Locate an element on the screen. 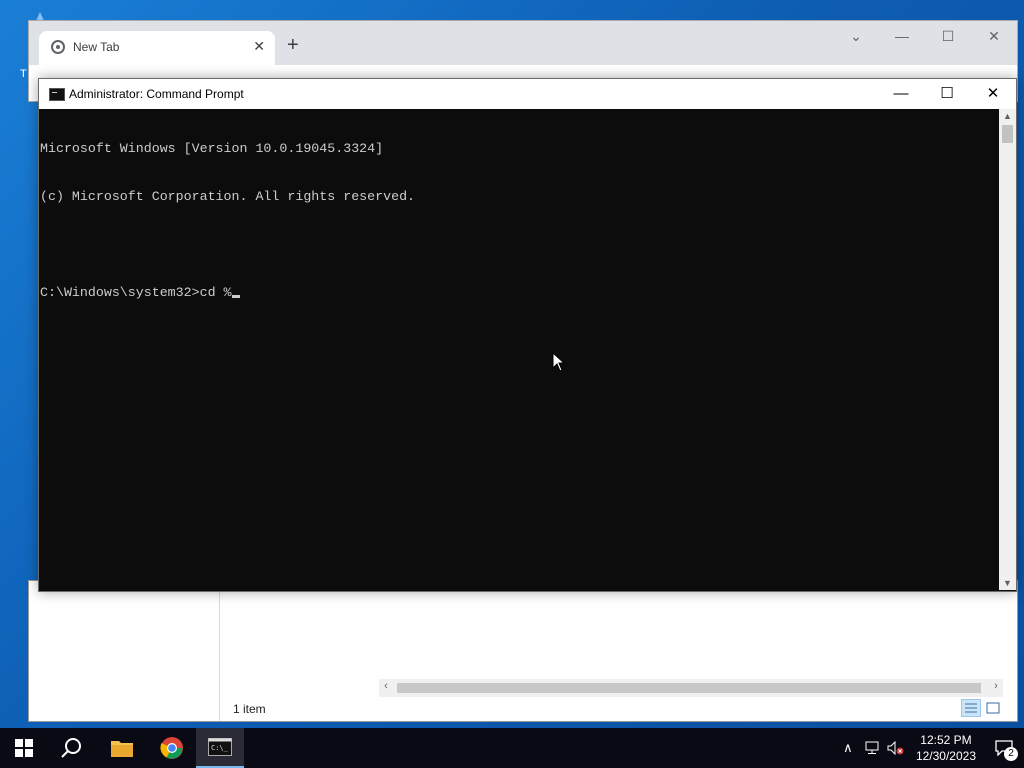 This screenshot has height=768, width=1024. chrome-icon is located at coordinates (171, 748).